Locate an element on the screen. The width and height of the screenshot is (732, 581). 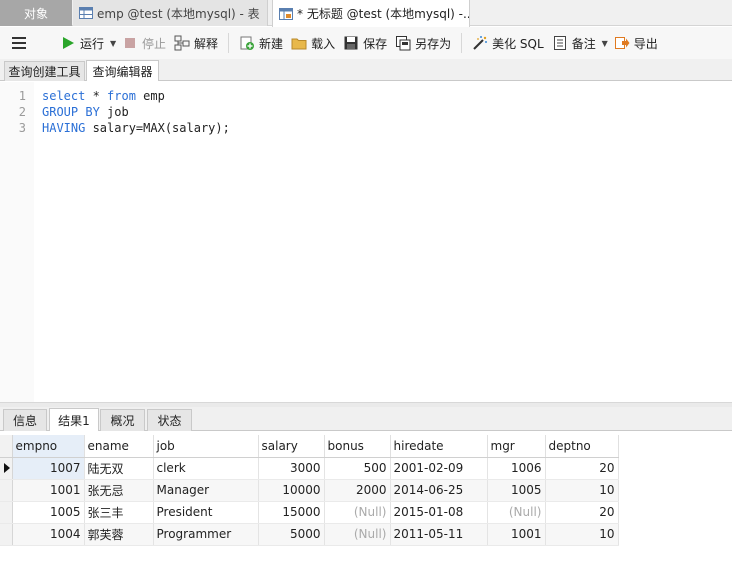
stop-button: 停止 is located at coordinates (144, 43).